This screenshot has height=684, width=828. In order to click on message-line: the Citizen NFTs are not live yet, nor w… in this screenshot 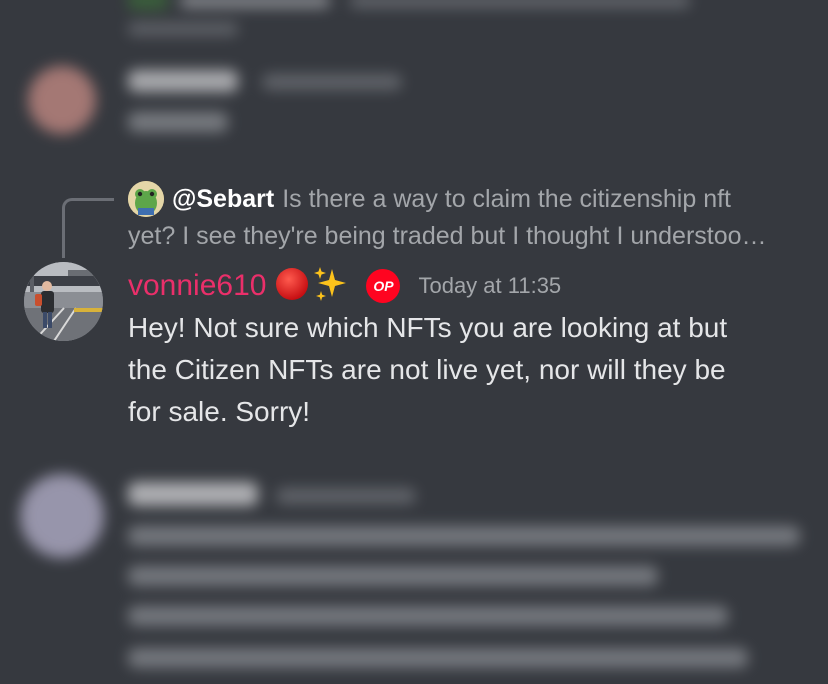, I will do `click(427, 369)`.